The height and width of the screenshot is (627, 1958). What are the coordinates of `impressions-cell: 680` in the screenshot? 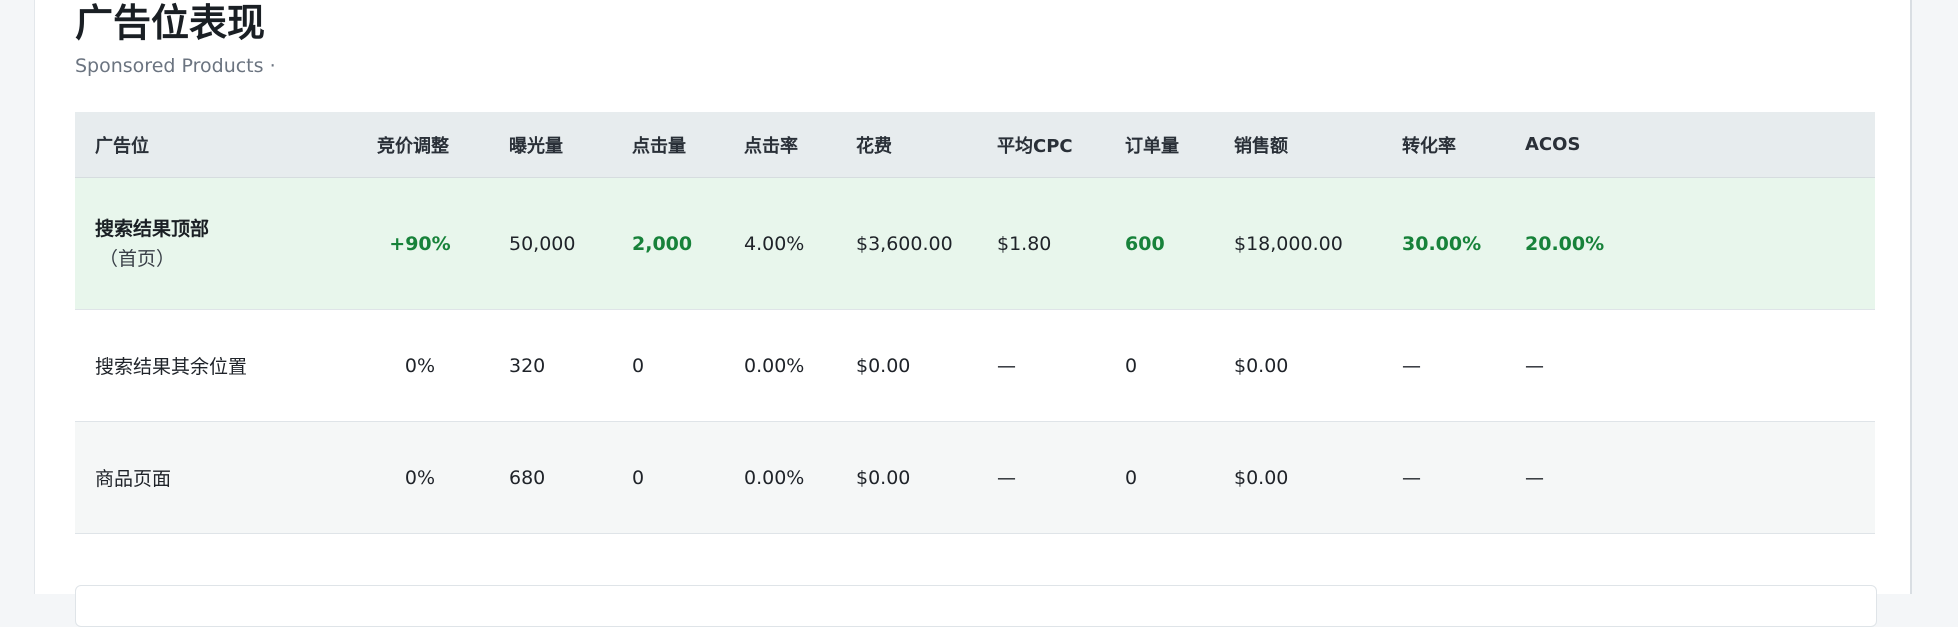 It's located at (527, 477).